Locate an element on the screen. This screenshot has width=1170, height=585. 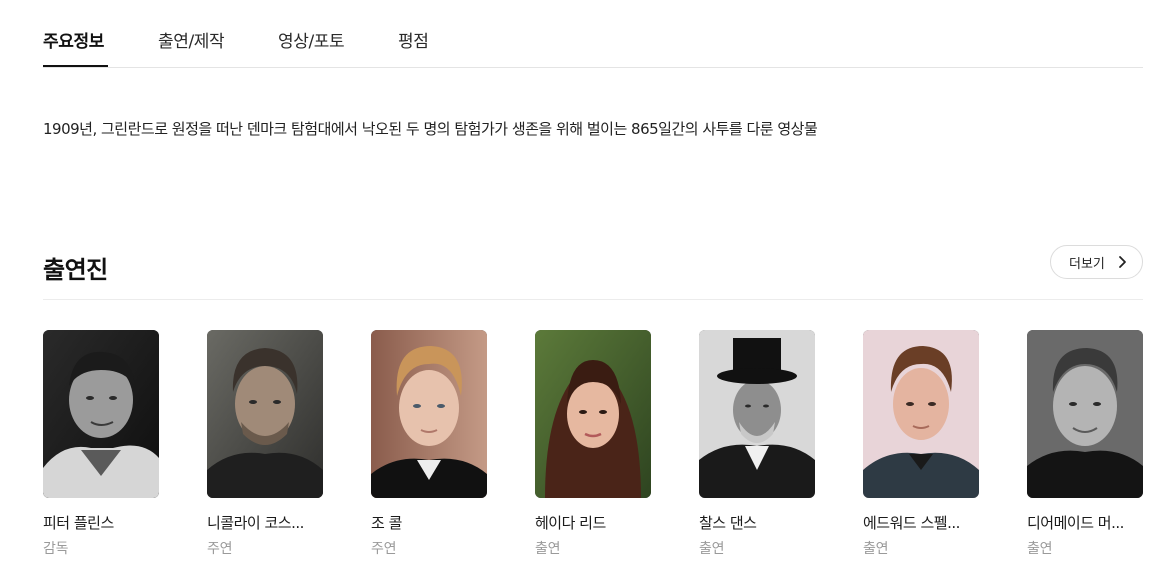
active-tab-indicator is located at coordinates (75, 66).